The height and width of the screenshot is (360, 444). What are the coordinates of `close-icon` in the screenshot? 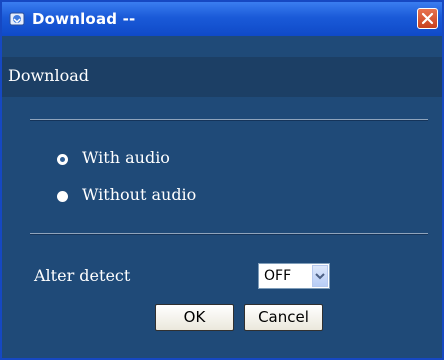 It's located at (427, 18).